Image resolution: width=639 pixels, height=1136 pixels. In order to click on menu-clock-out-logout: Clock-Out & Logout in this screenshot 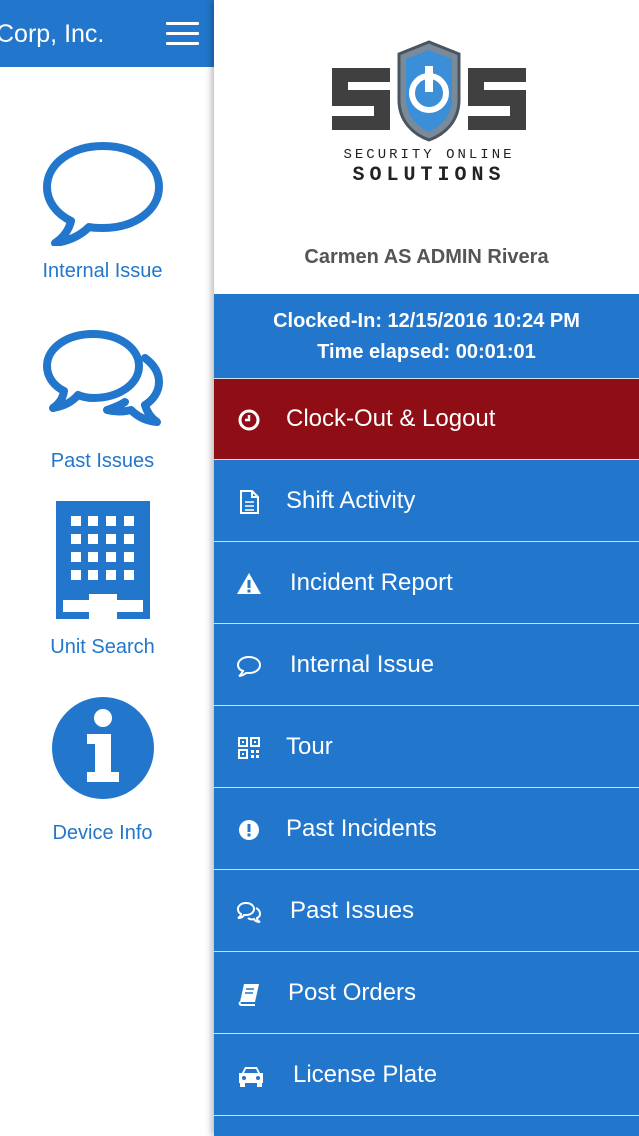, I will do `click(426, 419)`.